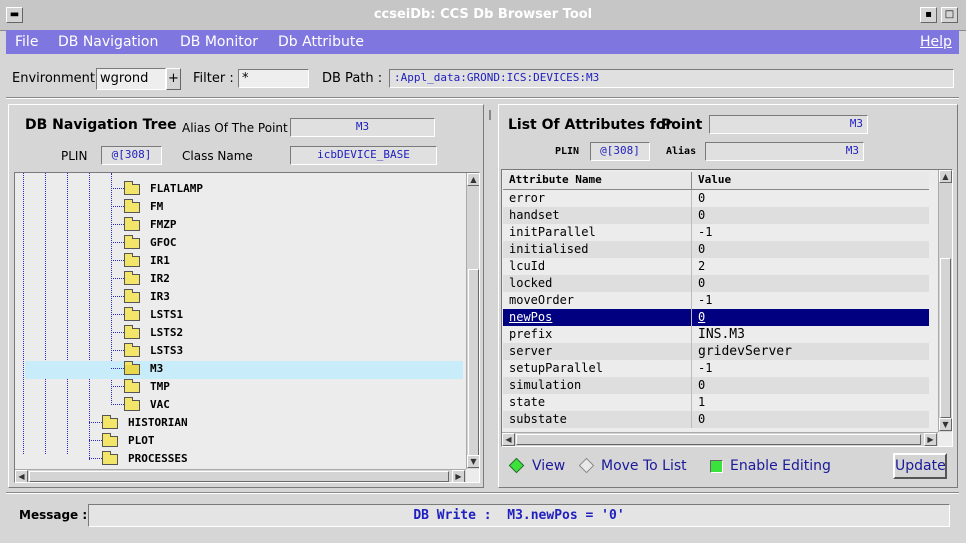  I want to click on attribute-row-initialised: initialised 0, so click(716, 249).